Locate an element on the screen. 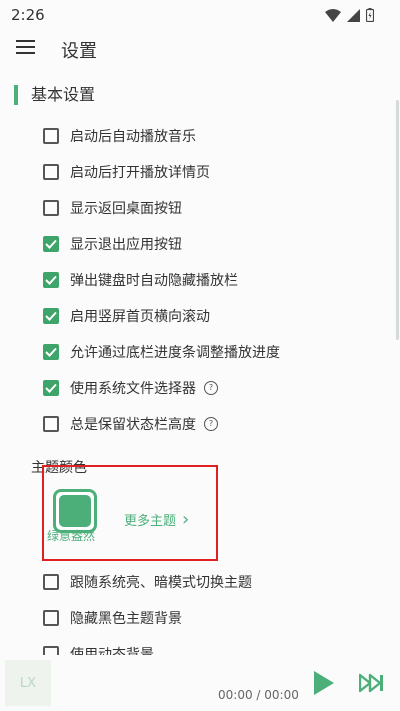  checkbox-row: 允许通过底栏进度条调整播放进度 is located at coordinates (161, 352).